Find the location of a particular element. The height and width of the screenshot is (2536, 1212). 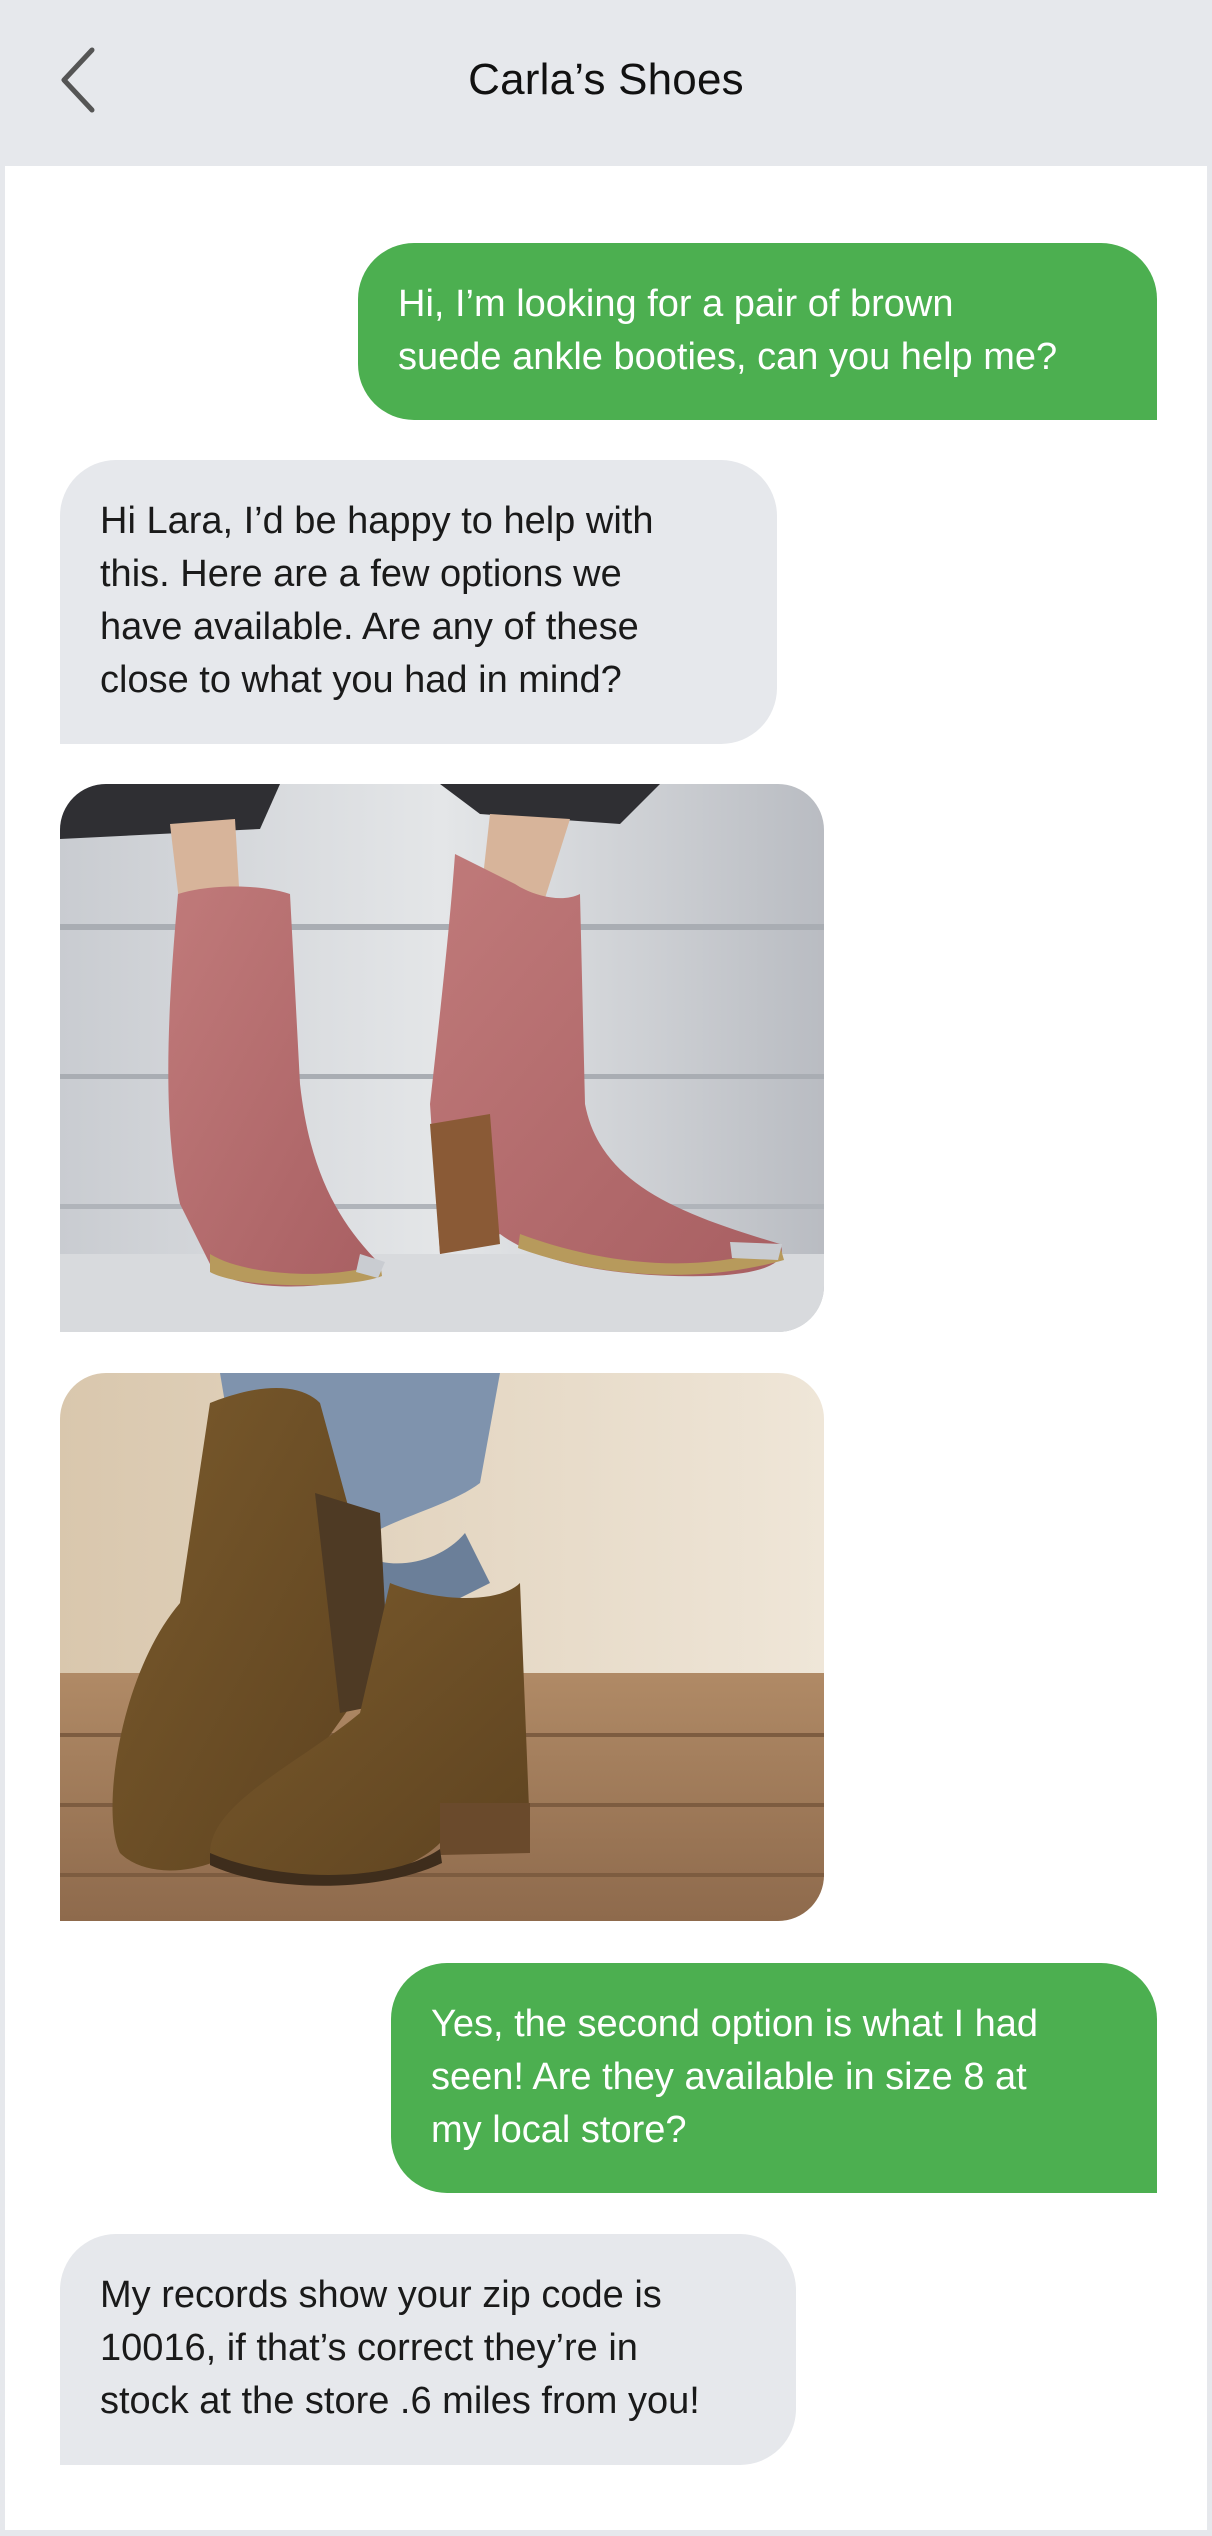

message-line: 10016, if that’s correct they’re in is located at coordinates (369, 2348).